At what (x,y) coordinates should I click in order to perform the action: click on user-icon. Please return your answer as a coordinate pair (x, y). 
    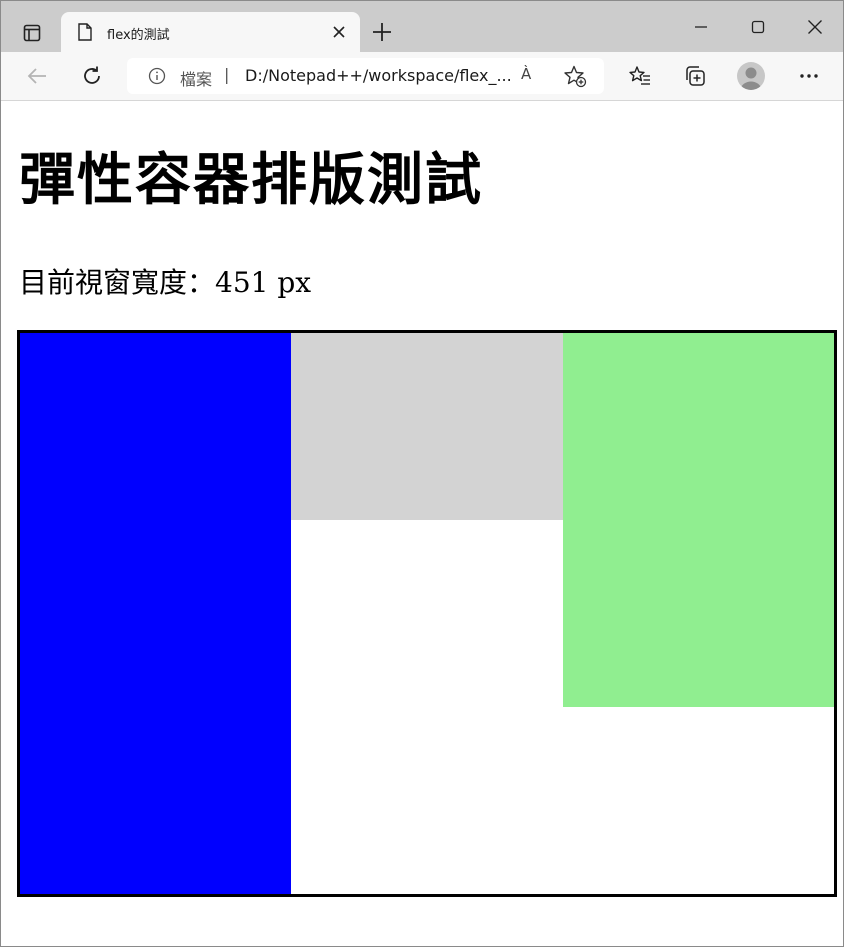
    Looking at the image, I should click on (751, 78).